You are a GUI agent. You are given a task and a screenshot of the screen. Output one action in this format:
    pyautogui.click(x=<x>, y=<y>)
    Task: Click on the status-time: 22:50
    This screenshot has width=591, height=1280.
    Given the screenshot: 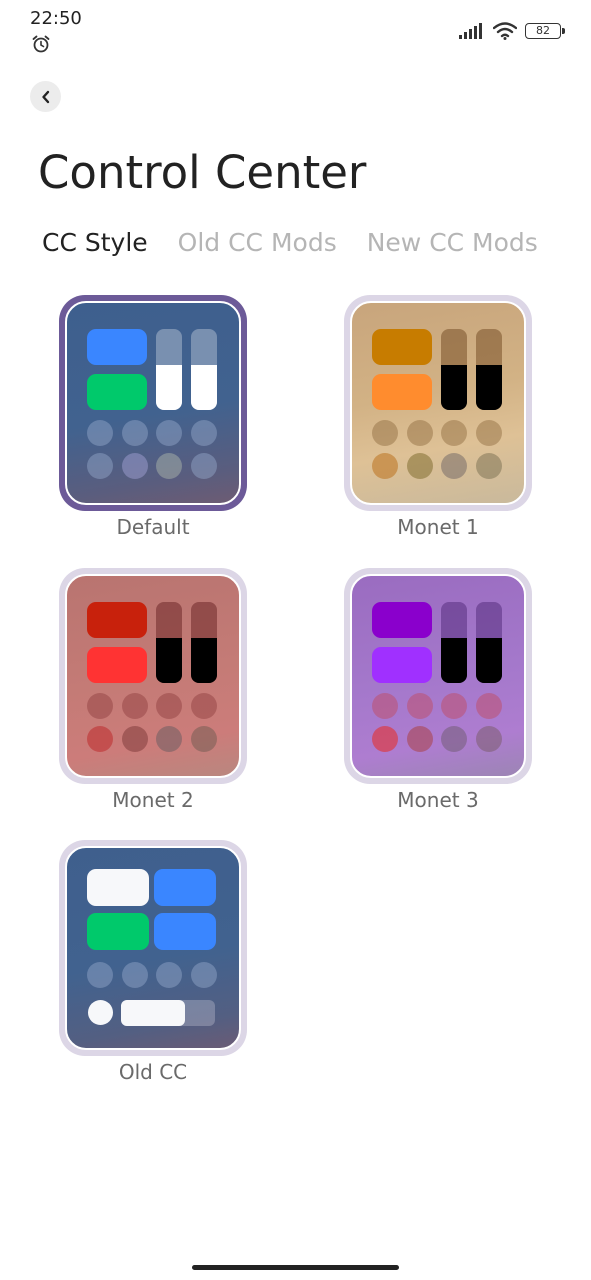 What is the action you would take?
    pyautogui.click(x=56, y=18)
    